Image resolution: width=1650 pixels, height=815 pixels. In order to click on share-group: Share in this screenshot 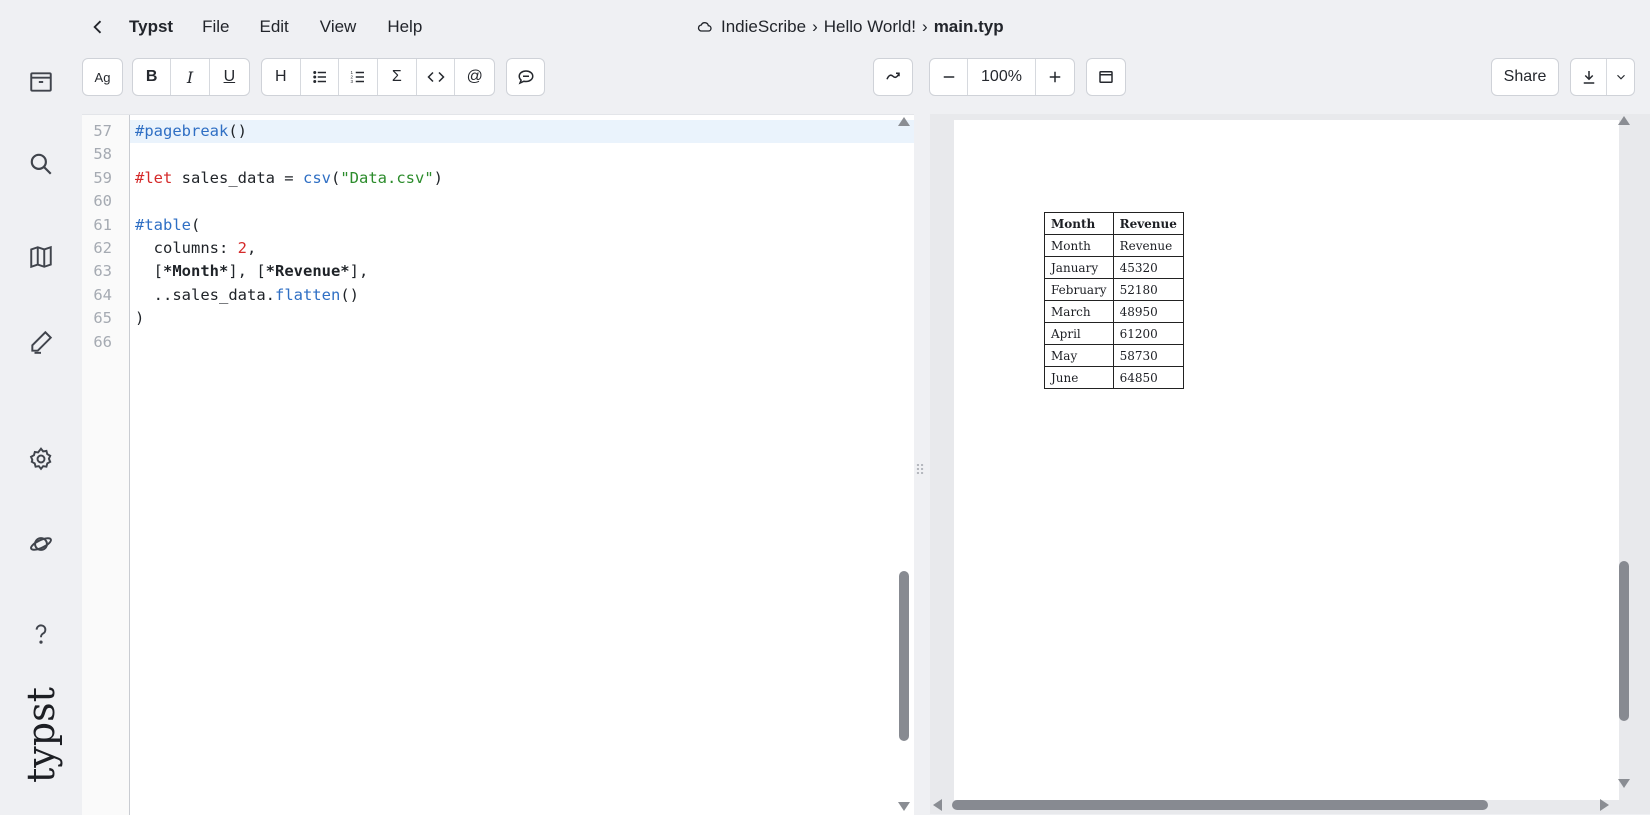, I will do `click(1525, 77)`.